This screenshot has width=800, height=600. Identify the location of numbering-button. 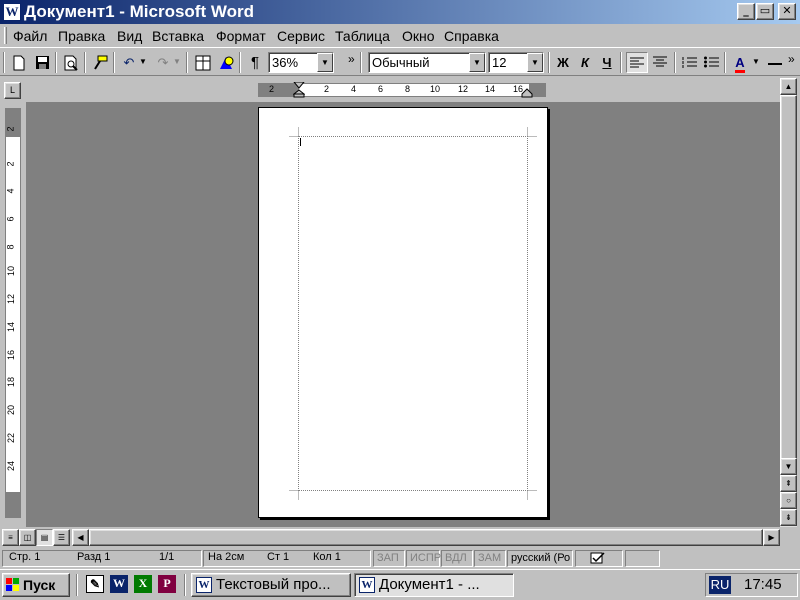
(689, 62).